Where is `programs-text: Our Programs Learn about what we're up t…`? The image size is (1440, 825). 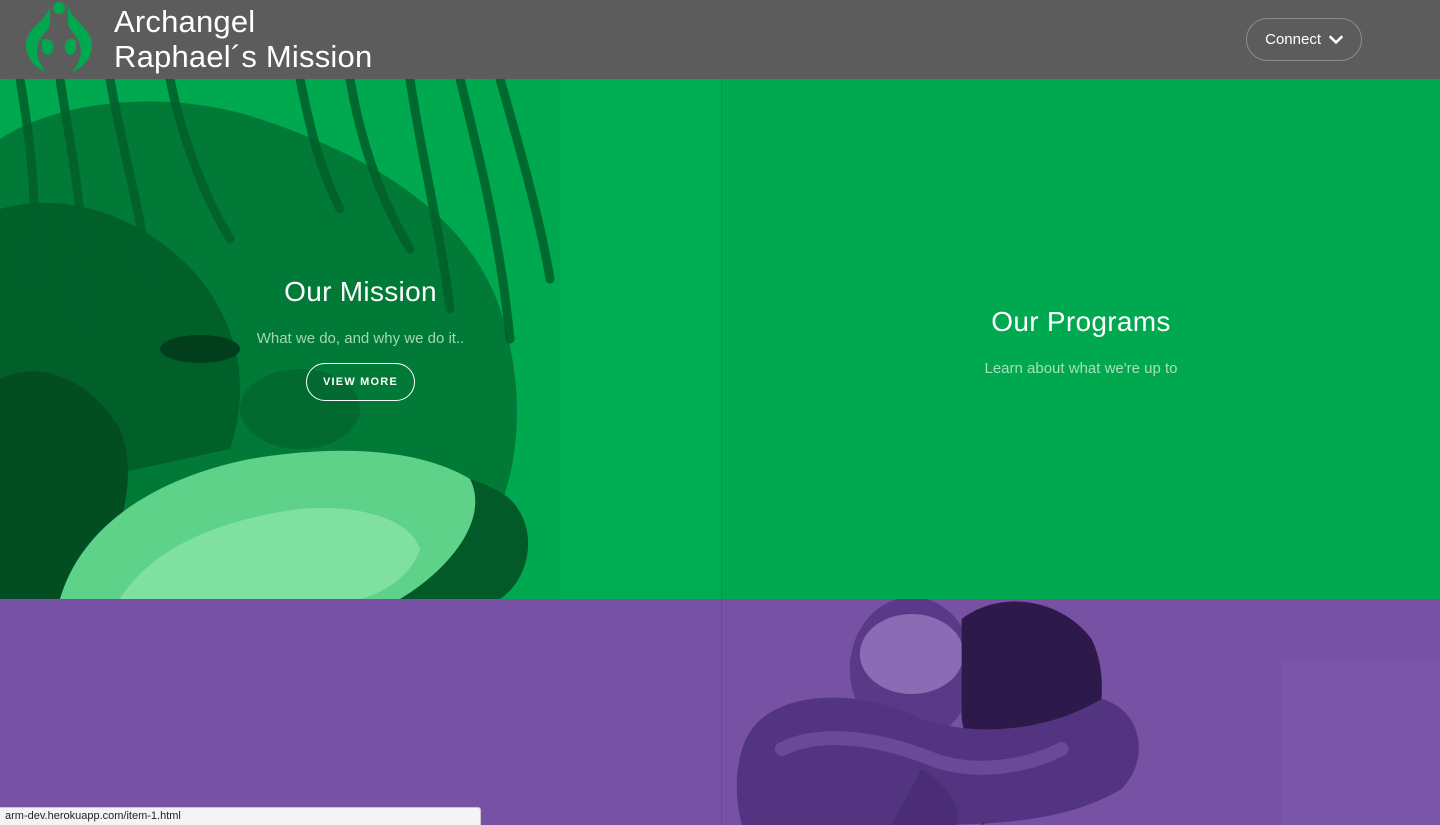
programs-text: Our Programs Learn about what we're up t… is located at coordinates (1081, 341).